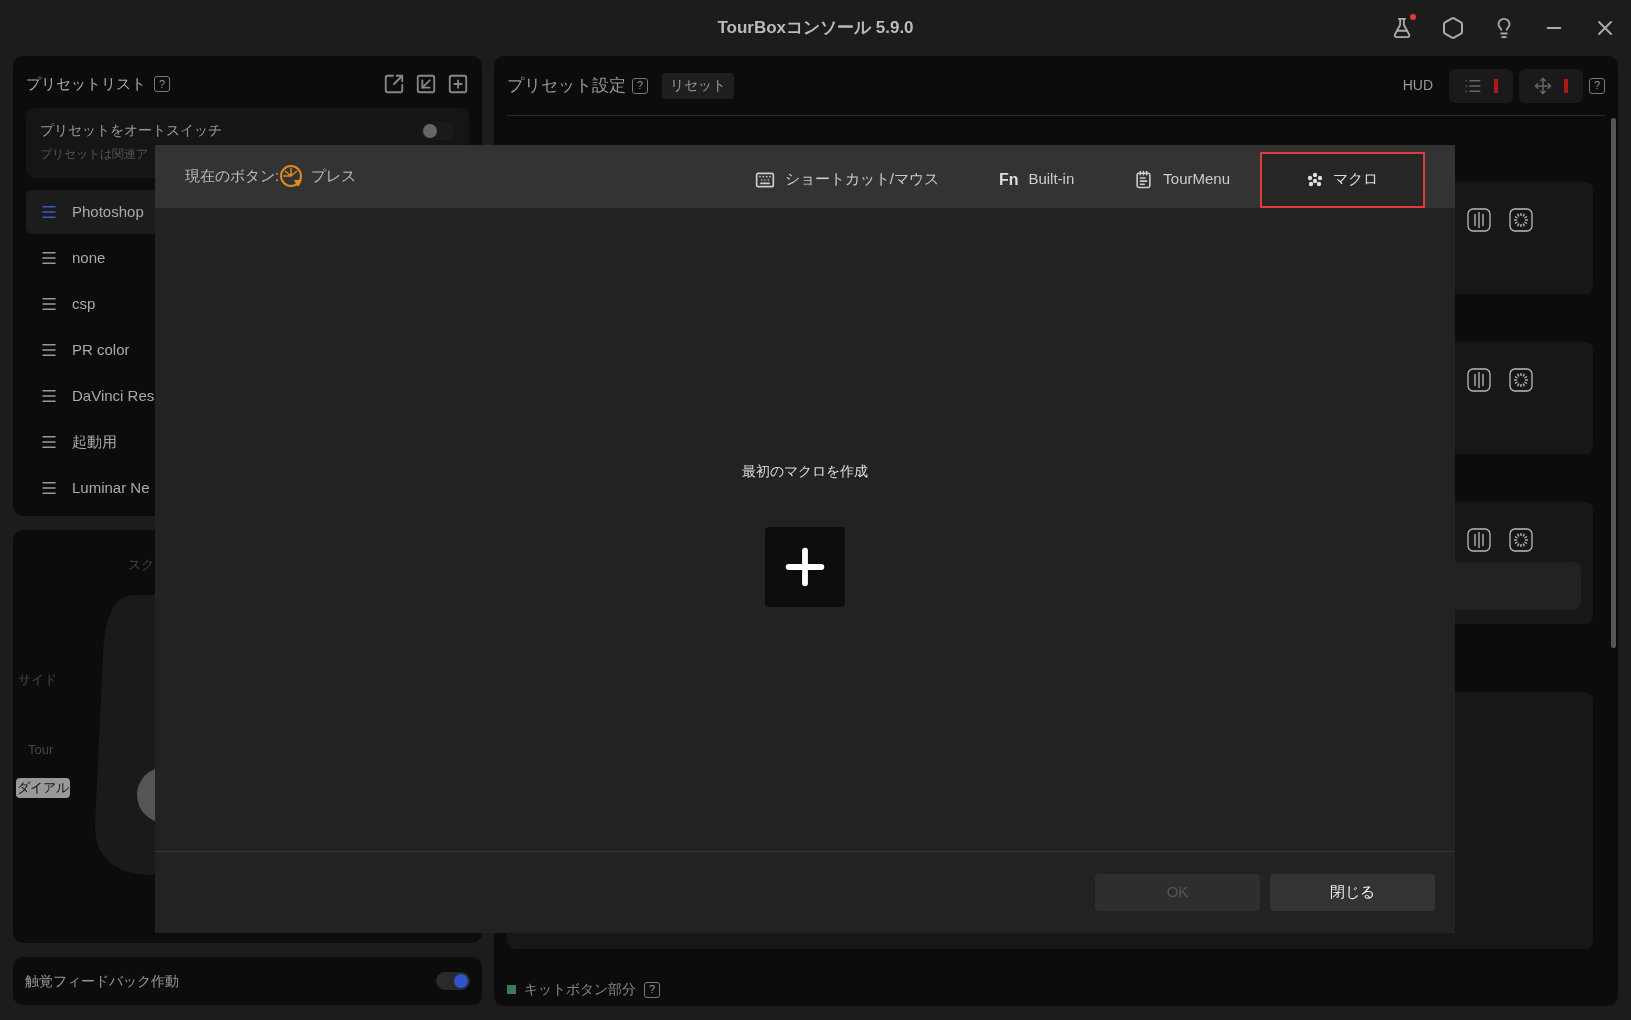 This screenshot has height=1020, width=1631. I want to click on empty-message: 最初のマクロを作成, so click(805, 471).